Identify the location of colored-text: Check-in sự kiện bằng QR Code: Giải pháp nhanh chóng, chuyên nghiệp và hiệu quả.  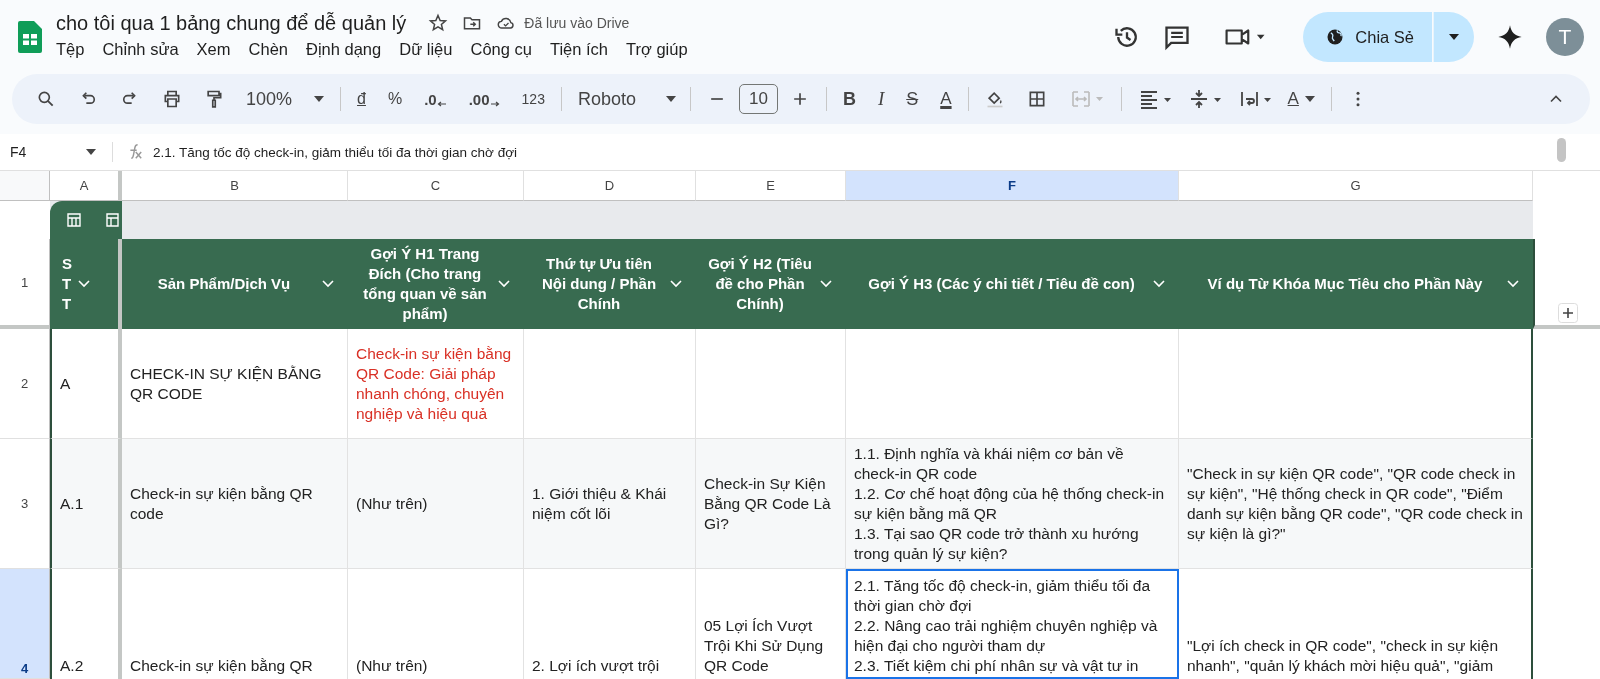
(434, 383).